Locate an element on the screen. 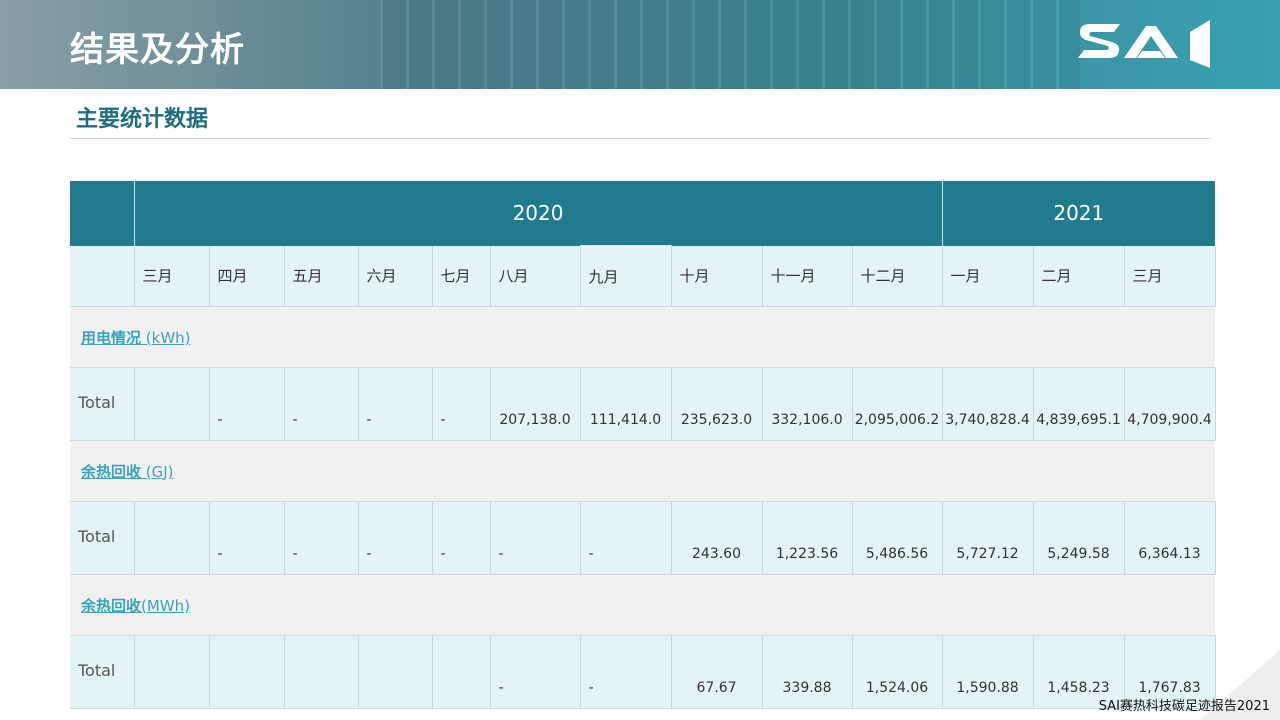 Image resolution: width=1280 pixels, height=720 pixels. year-2020-header: 2020 is located at coordinates (538, 213).